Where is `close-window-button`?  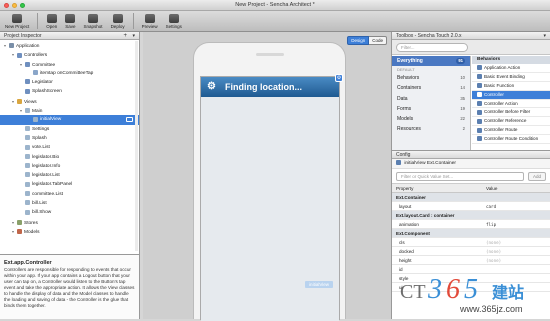
close-window-button is located at coordinates (6, 5).